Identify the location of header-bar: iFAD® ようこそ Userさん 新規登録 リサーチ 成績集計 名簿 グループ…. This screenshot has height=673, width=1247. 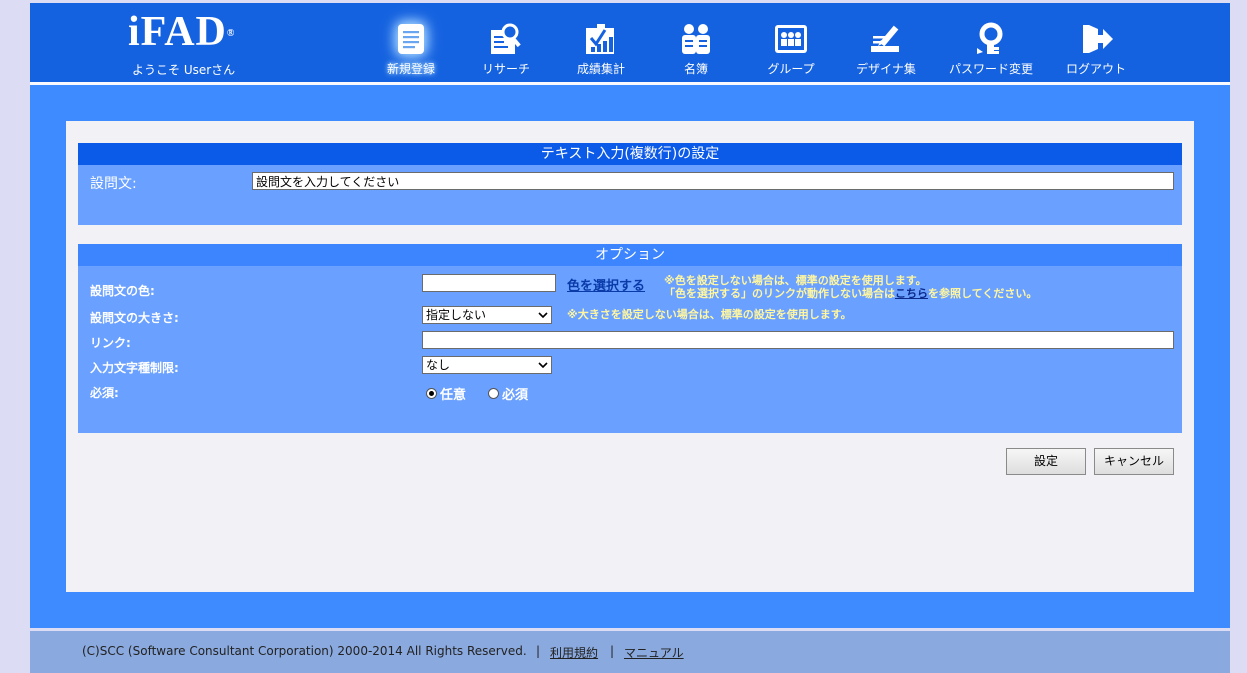
(630, 42).